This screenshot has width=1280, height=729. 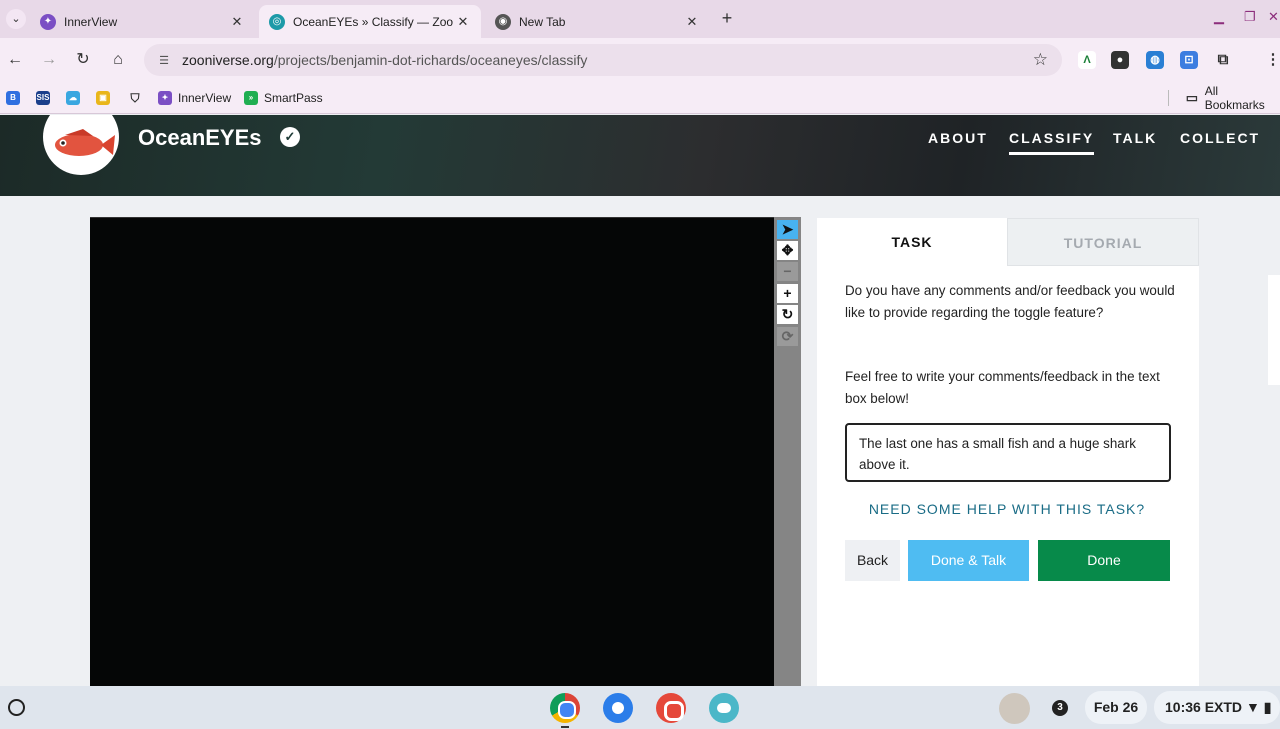 I want to click on side-feedback-tab, so click(x=1274, y=330).